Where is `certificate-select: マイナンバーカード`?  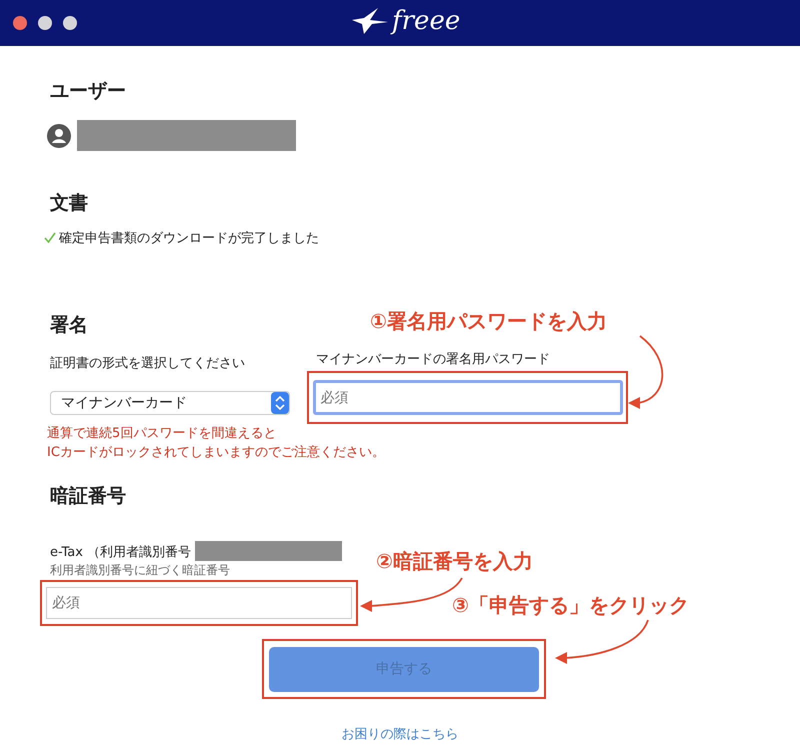 certificate-select: マイナンバーカード is located at coordinates (170, 403).